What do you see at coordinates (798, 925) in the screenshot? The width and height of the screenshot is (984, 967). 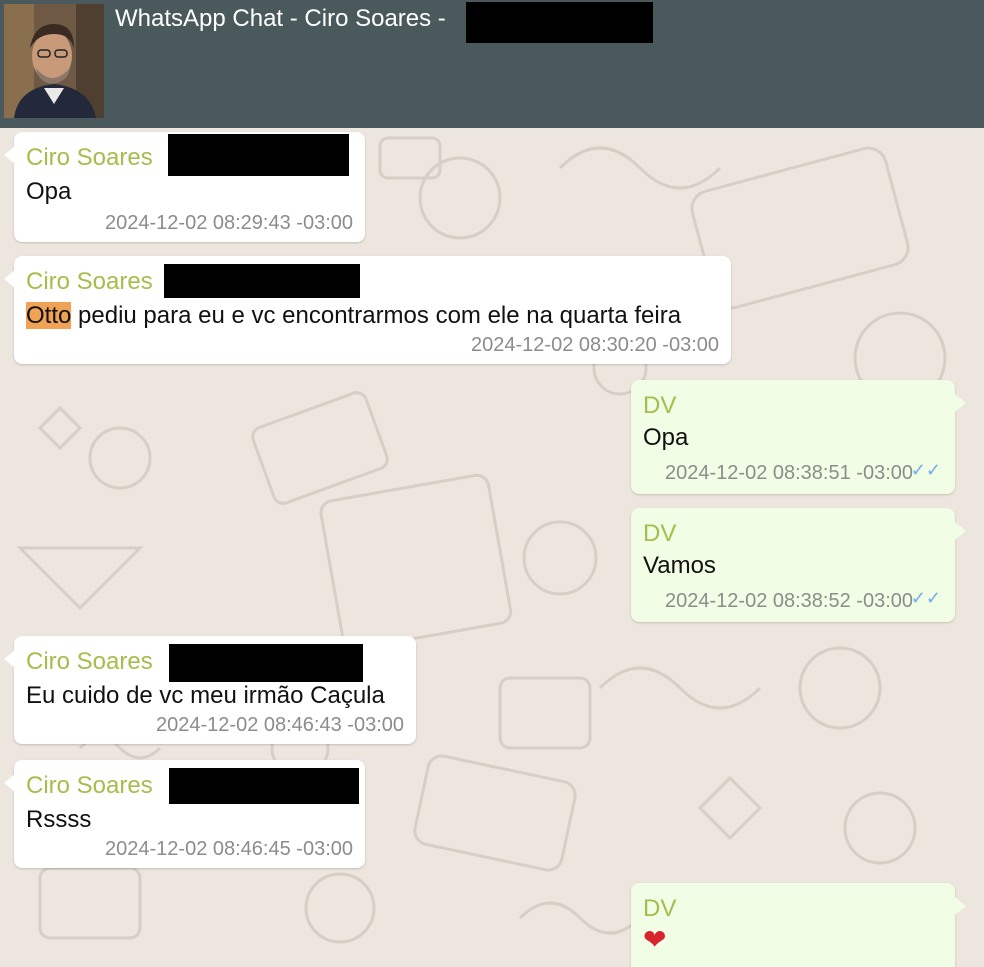 I see `message-bubble: DV ❤` at bounding box center [798, 925].